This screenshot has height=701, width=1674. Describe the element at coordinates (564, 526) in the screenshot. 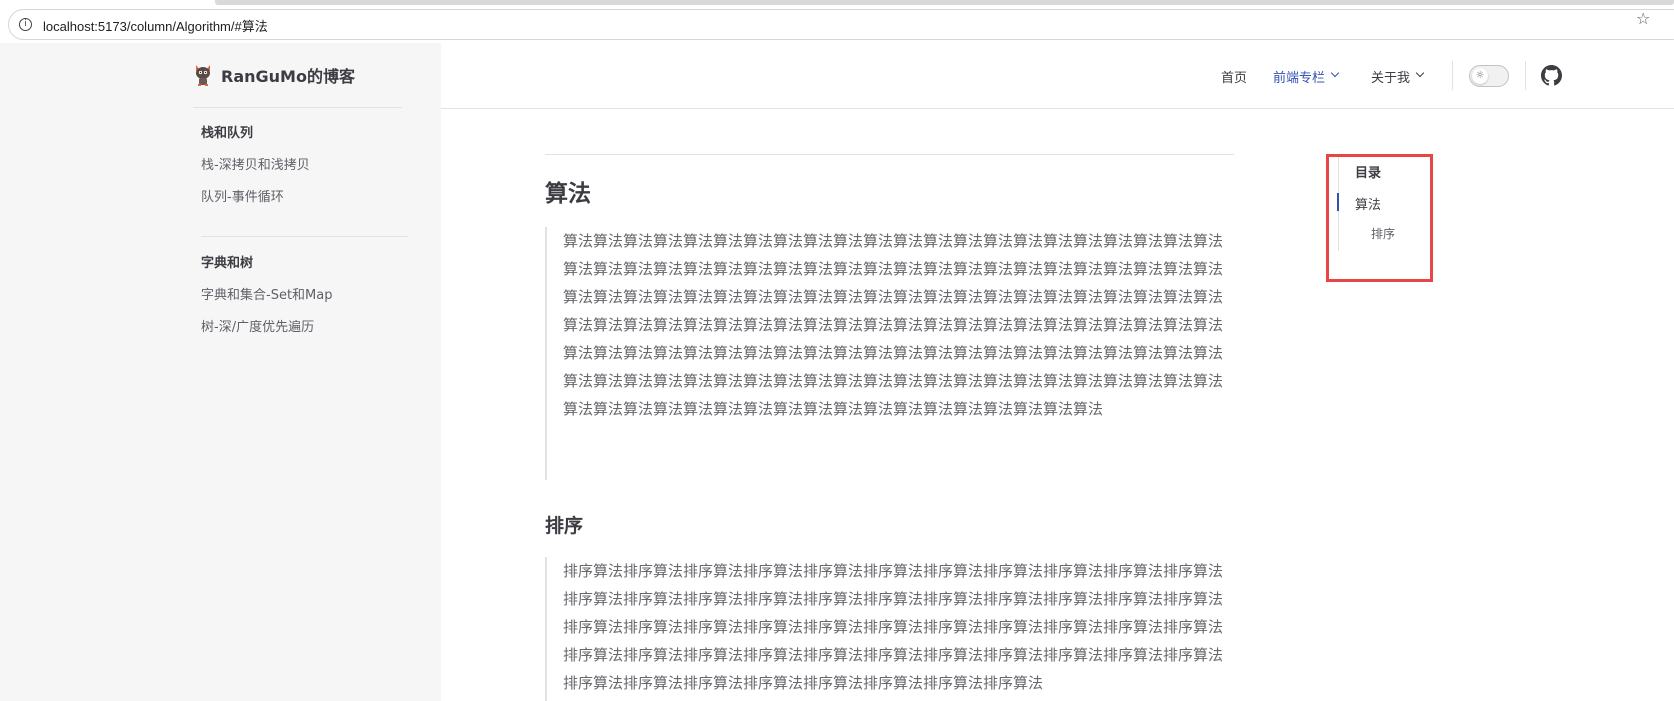

I see `section-heading-sorting: 排序` at that location.